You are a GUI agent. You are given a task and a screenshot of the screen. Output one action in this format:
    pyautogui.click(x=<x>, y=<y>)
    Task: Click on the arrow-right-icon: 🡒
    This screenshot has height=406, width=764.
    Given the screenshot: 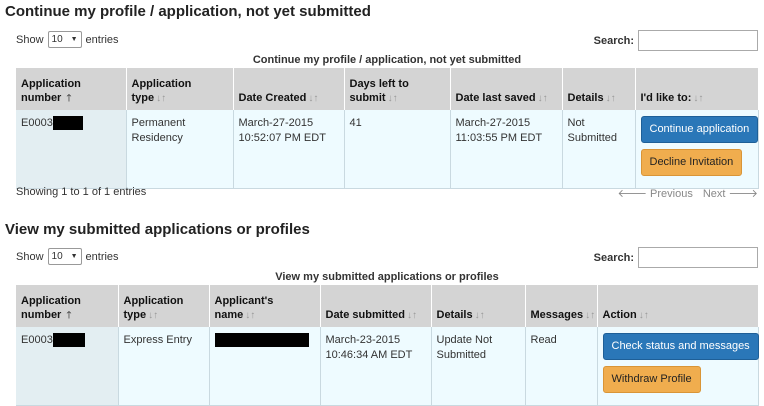 What is the action you would take?
    pyautogui.click(x=741, y=194)
    